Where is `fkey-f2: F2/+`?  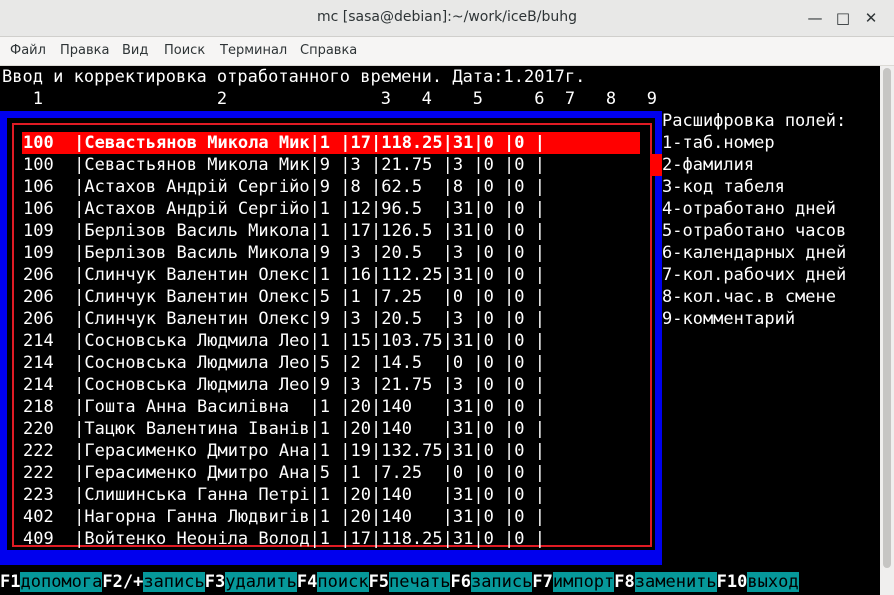
fkey-f2: F2/+ is located at coordinates (123, 582).